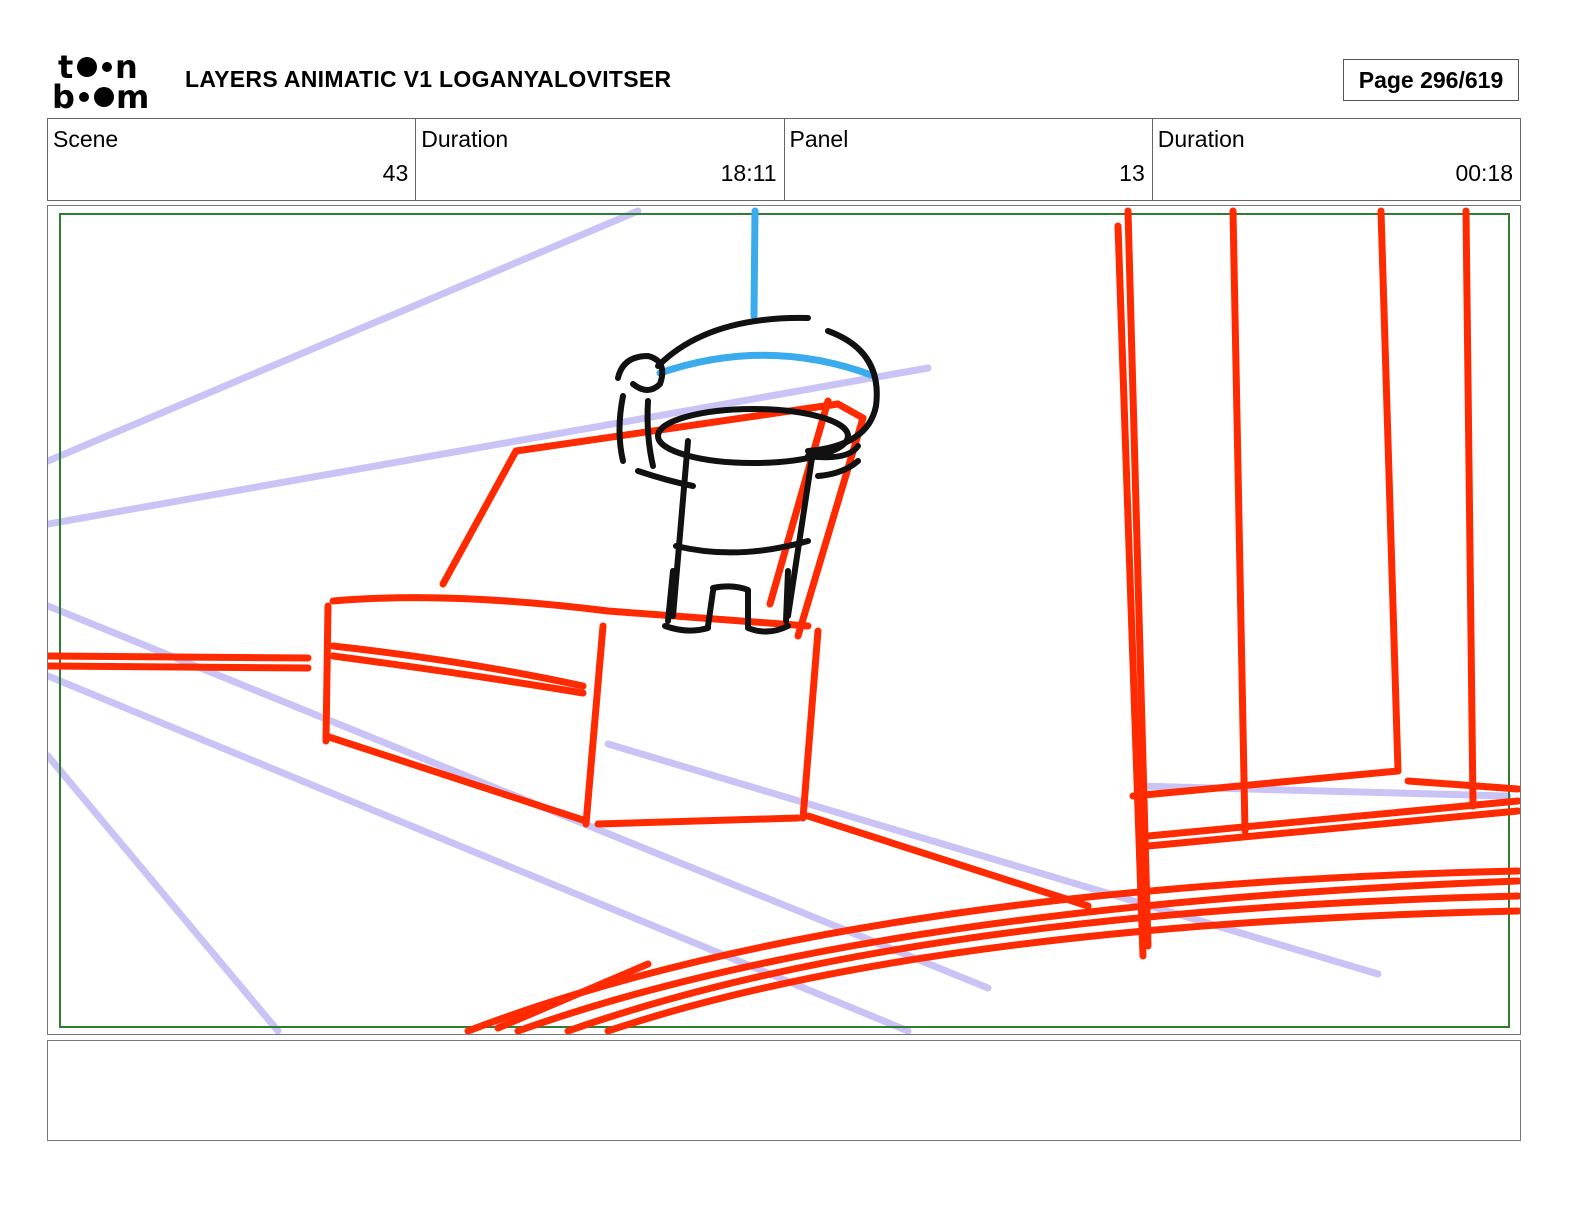 The height and width of the screenshot is (1224, 1584). What do you see at coordinates (86, 139) in the screenshot?
I see `scene-label: Scene` at bounding box center [86, 139].